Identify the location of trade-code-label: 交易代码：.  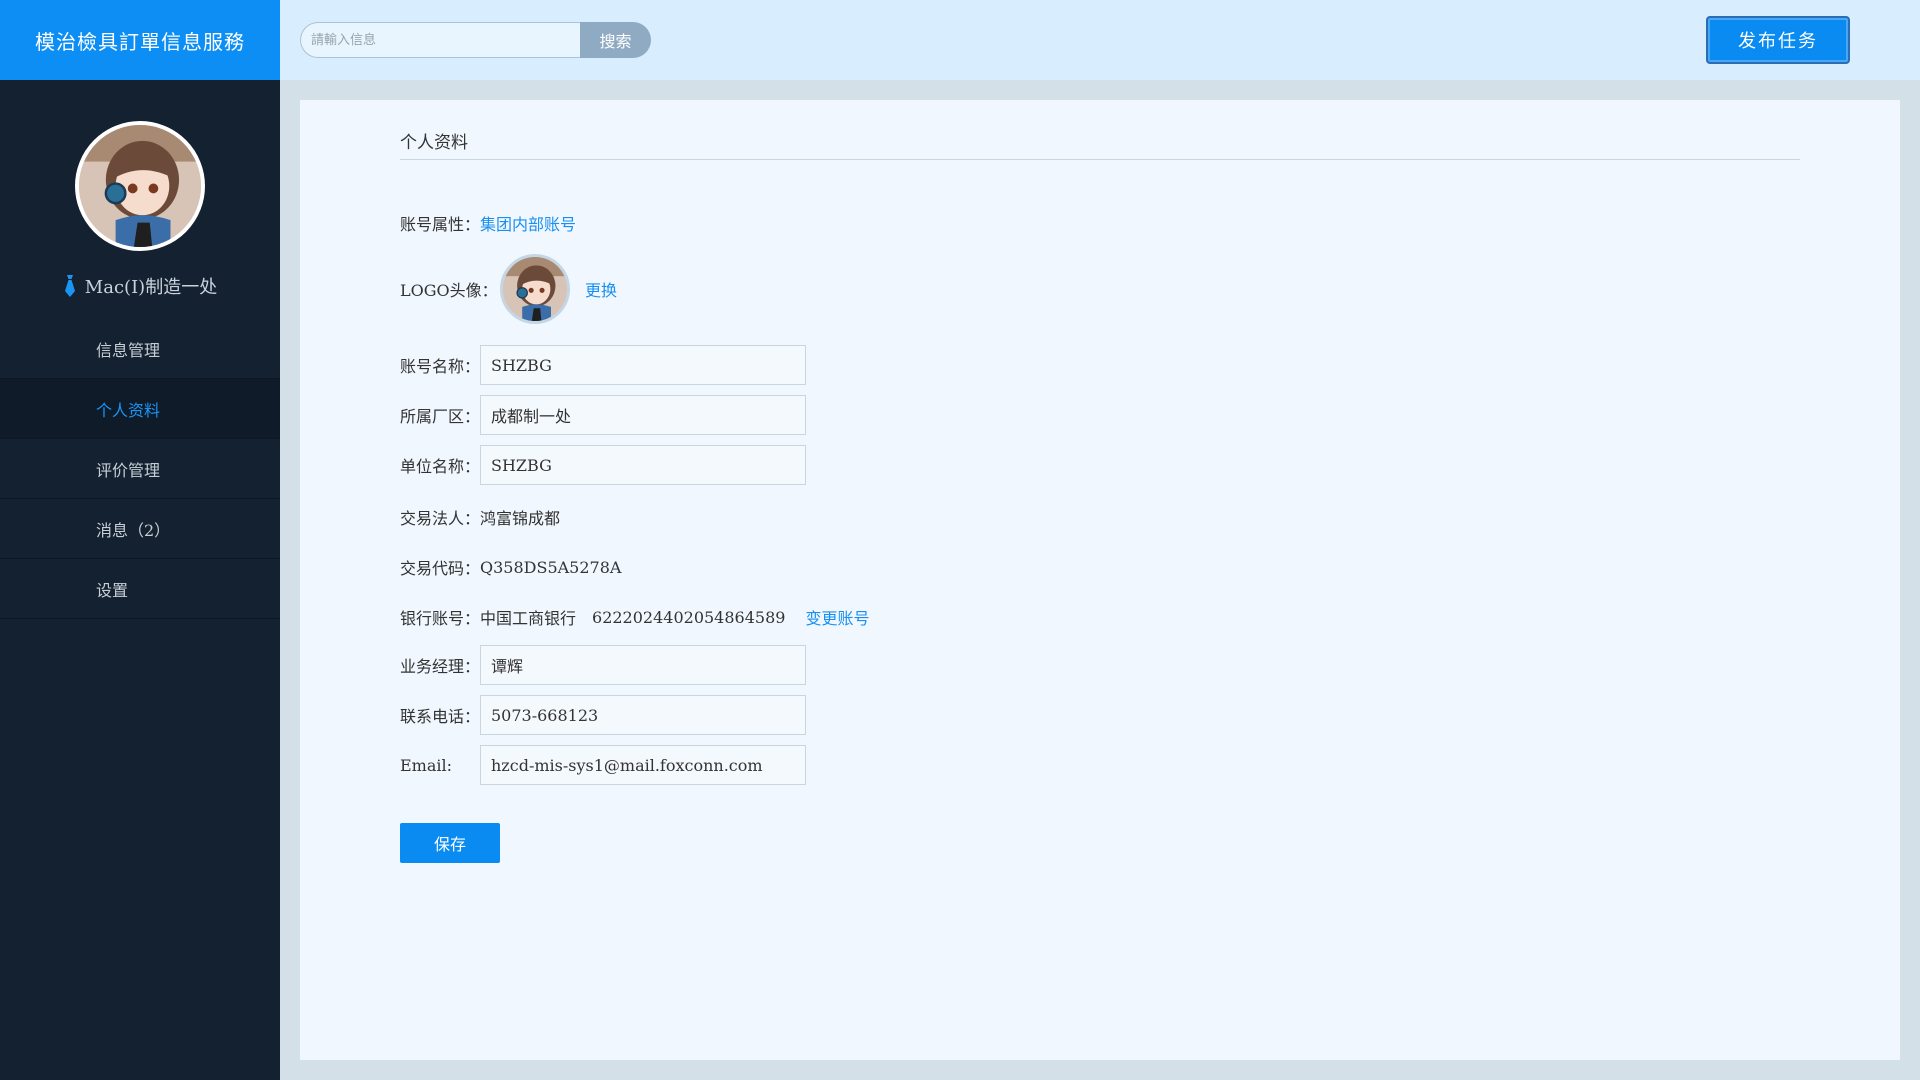
(440, 568).